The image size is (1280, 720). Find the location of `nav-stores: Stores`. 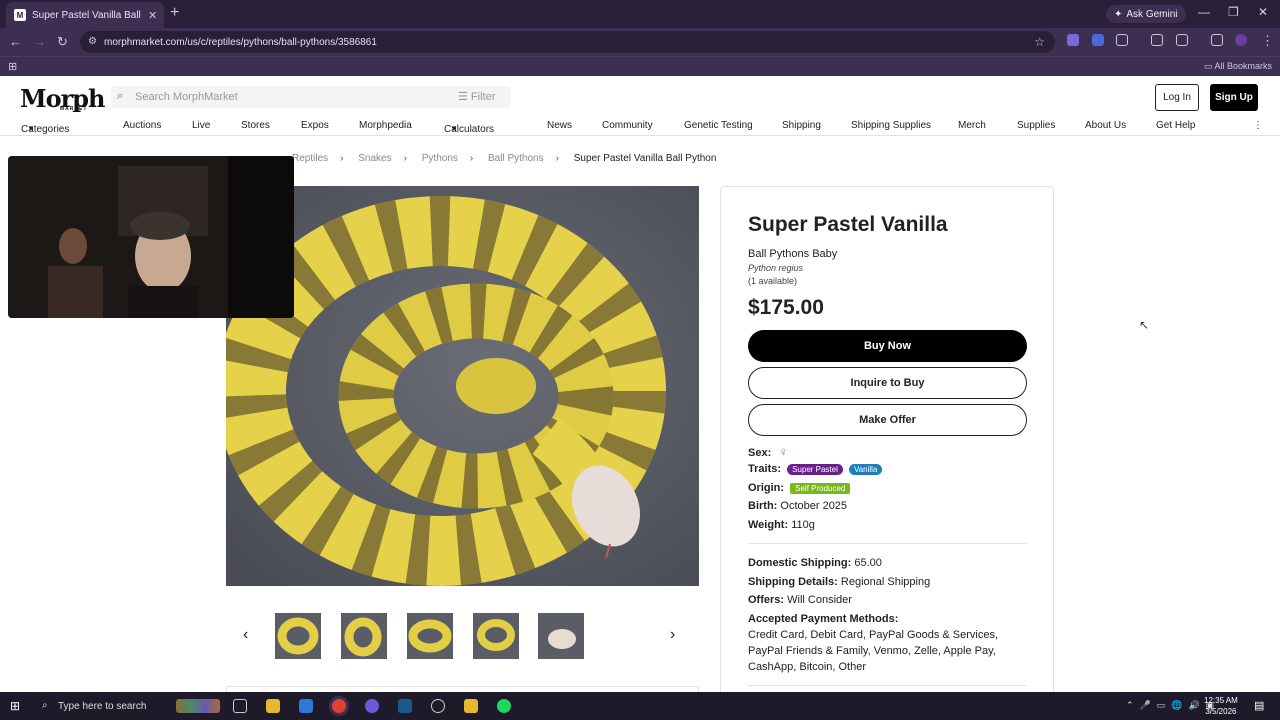

nav-stores: Stores is located at coordinates (255, 125).